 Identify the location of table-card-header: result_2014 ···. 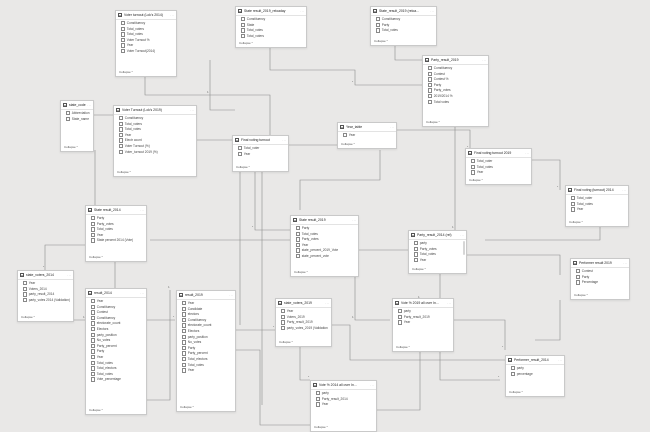
(116, 293).